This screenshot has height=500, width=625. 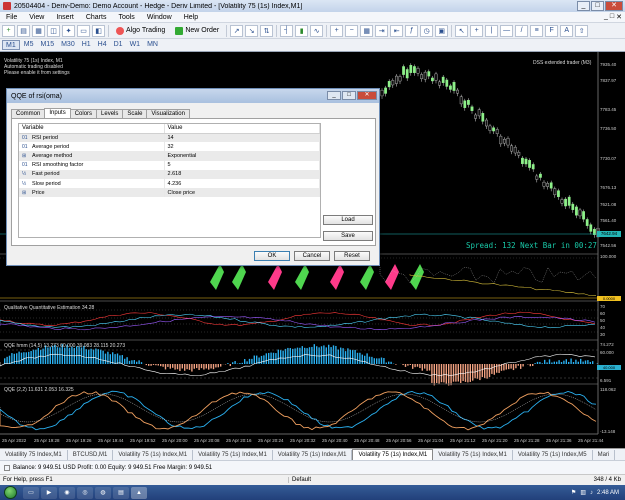 I want to click on chart-tab: Volatility 75 (1s) Index,M5, so click(x=553, y=455).